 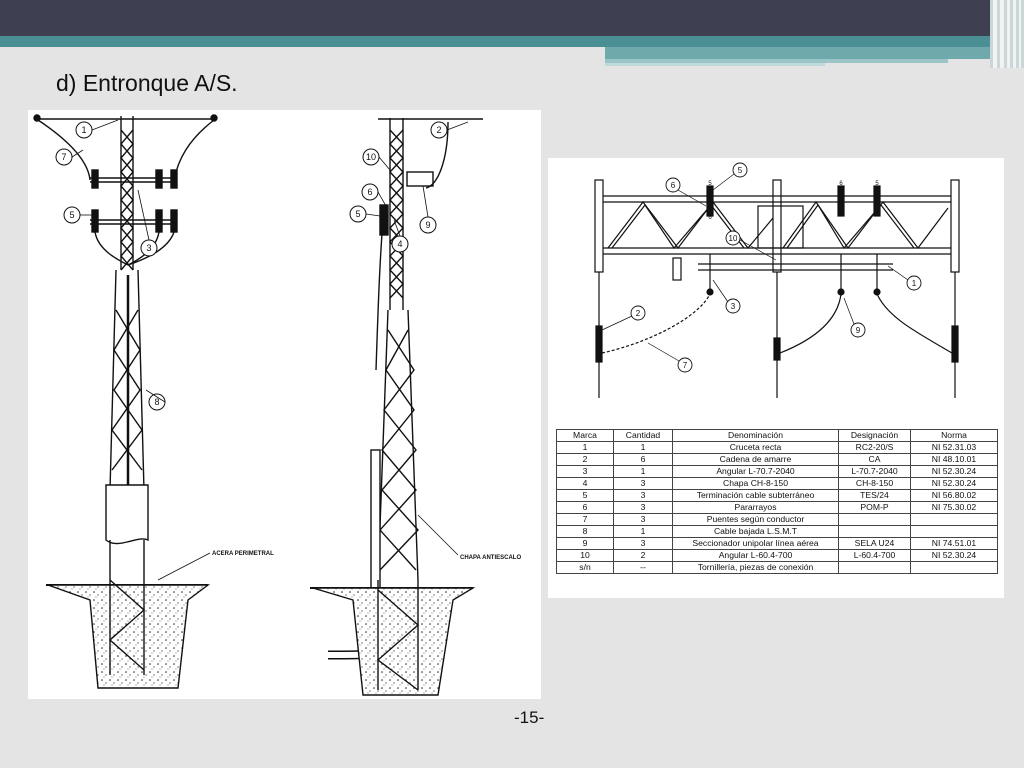 I want to click on table-cell: Puentes según conductor, so click(x=755, y=519).